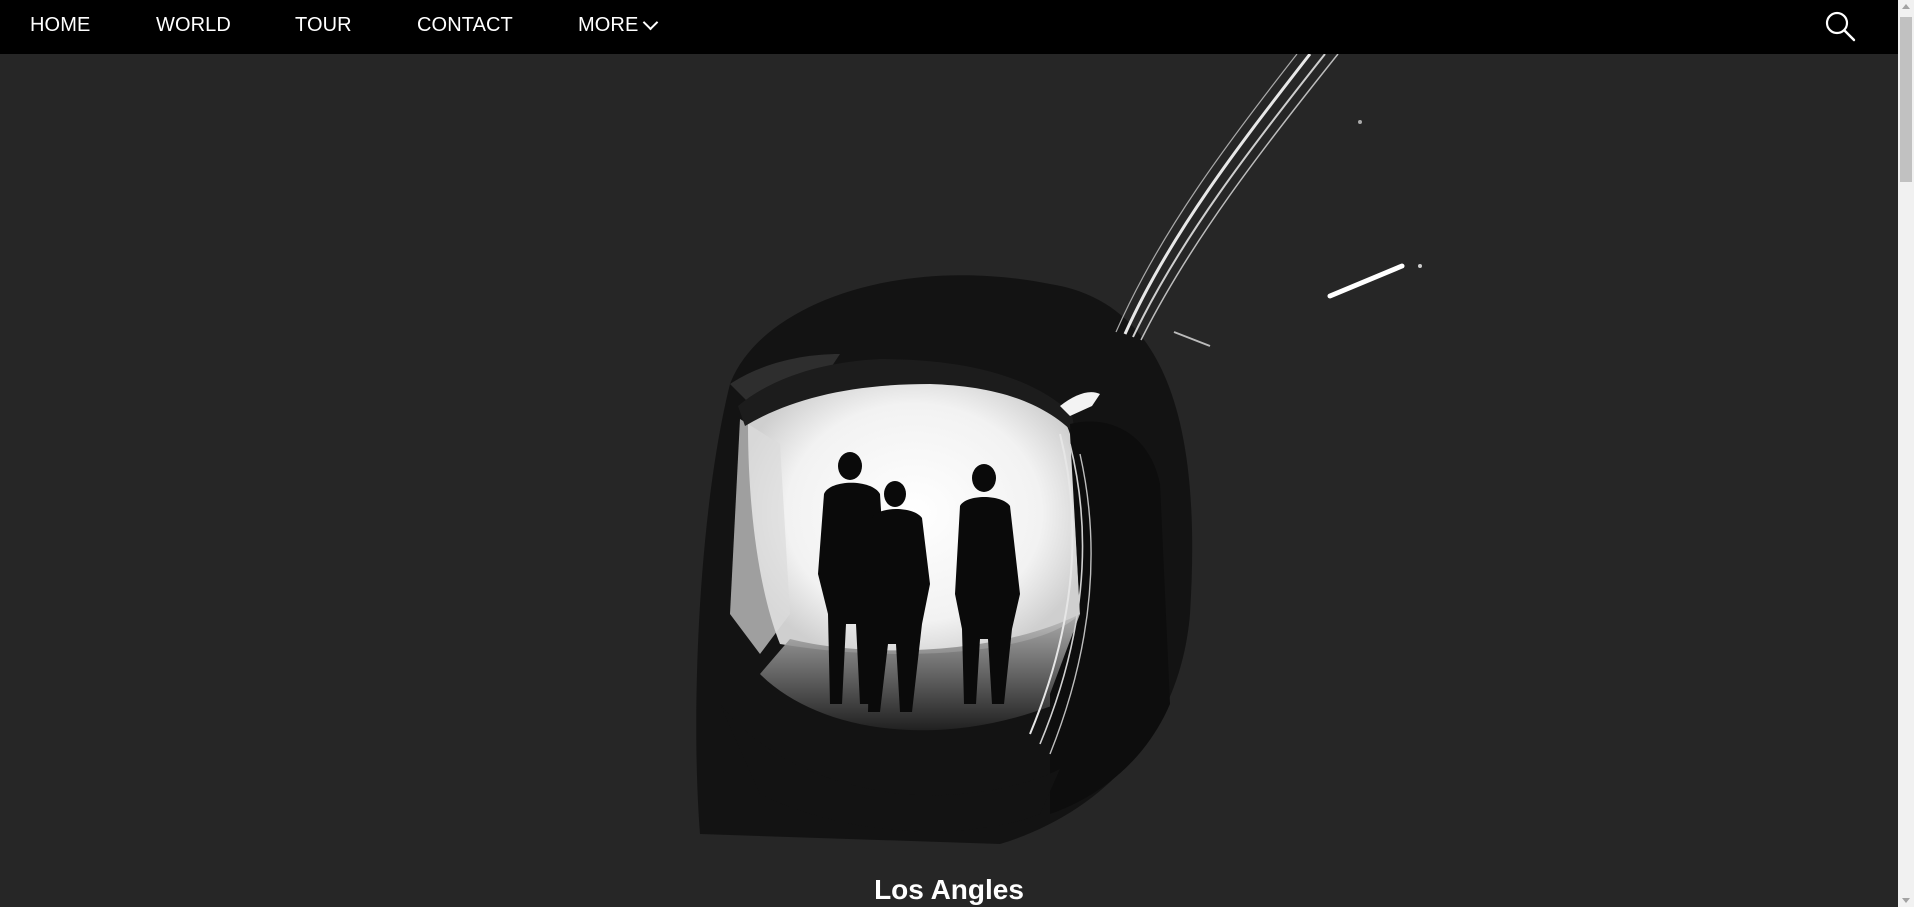  Describe the element at coordinates (1906, 6) in the screenshot. I see `scroll-up-arrow-icon` at that location.